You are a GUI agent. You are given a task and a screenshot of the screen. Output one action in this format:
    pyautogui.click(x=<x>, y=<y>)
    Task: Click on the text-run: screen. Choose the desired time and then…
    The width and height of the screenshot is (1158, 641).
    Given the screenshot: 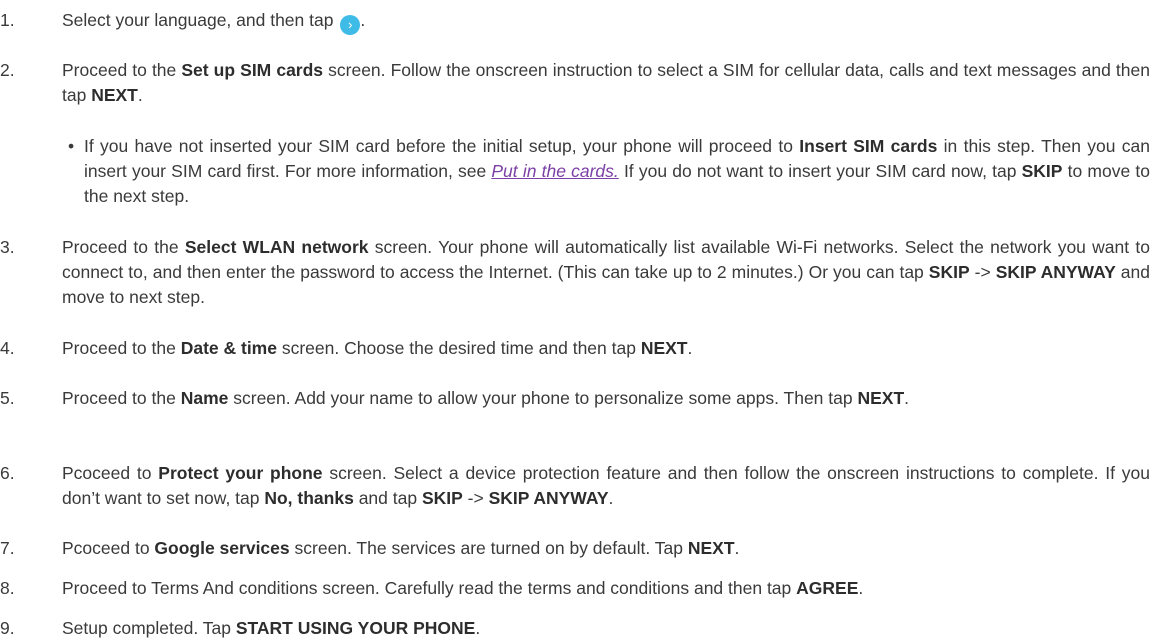 What is the action you would take?
    pyautogui.click(x=458, y=348)
    